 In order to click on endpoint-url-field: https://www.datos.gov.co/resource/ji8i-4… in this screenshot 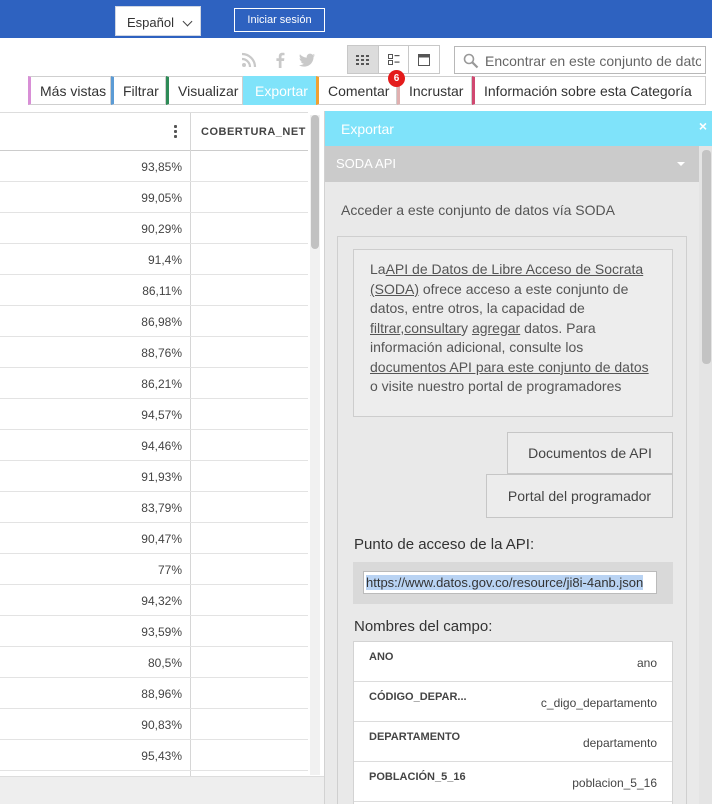, I will do `click(510, 582)`.